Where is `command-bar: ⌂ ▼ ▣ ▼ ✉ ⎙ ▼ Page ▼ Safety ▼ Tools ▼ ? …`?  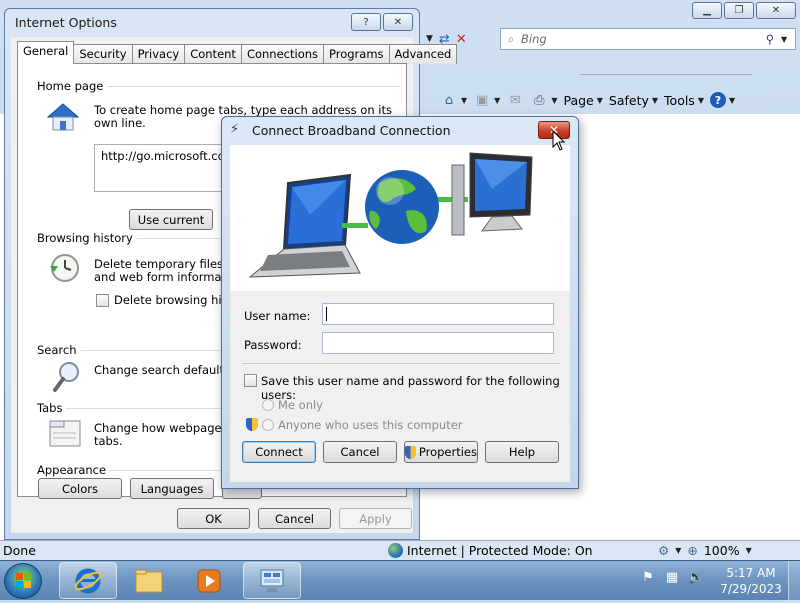 command-bar: ⌂ ▼ ▣ ▼ ✉ ⎙ ▼ Page ▼ Safety ▼ Tools ▼ ? … is located at coordinates (587, 100).